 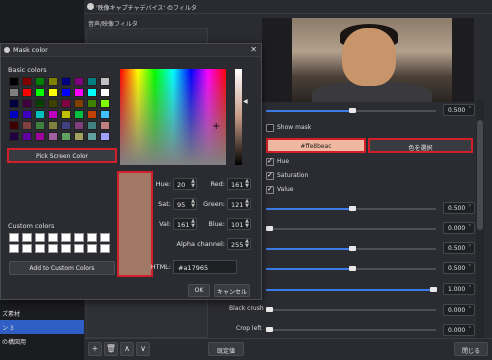 What do you see at coordinates (239, 244) in the screenshot?
I see `alpha-spinbox: 255 ▲ ▼` at bounding box center [239, 244].